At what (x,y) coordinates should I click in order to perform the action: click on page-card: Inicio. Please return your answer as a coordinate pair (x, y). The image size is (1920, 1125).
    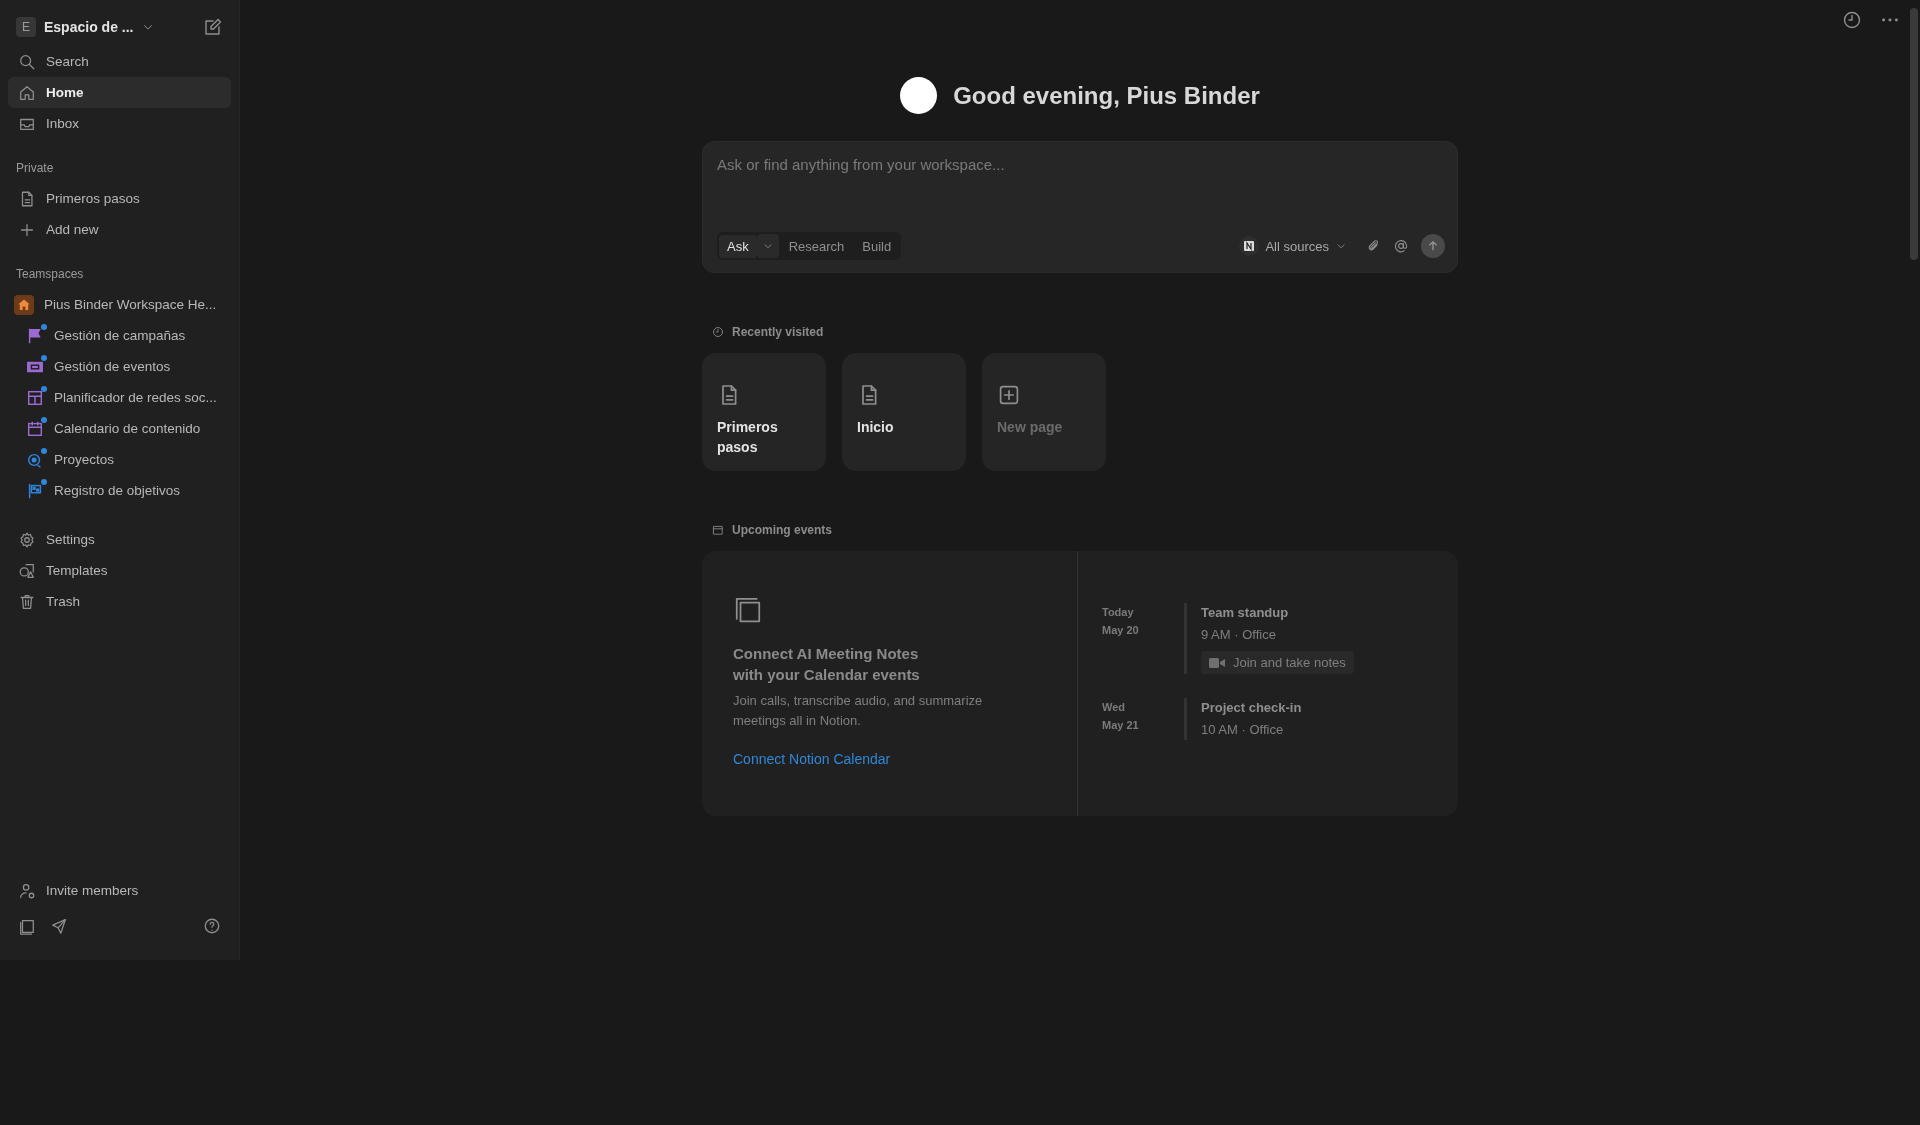
    Looking at the image, I should click on (904, 412).